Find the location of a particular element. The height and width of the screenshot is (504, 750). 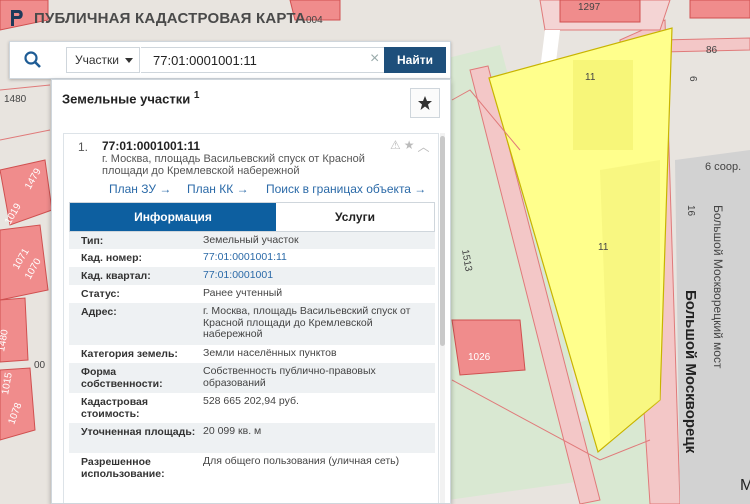

info-label: Адрес: is located at coordinates (99, 312).